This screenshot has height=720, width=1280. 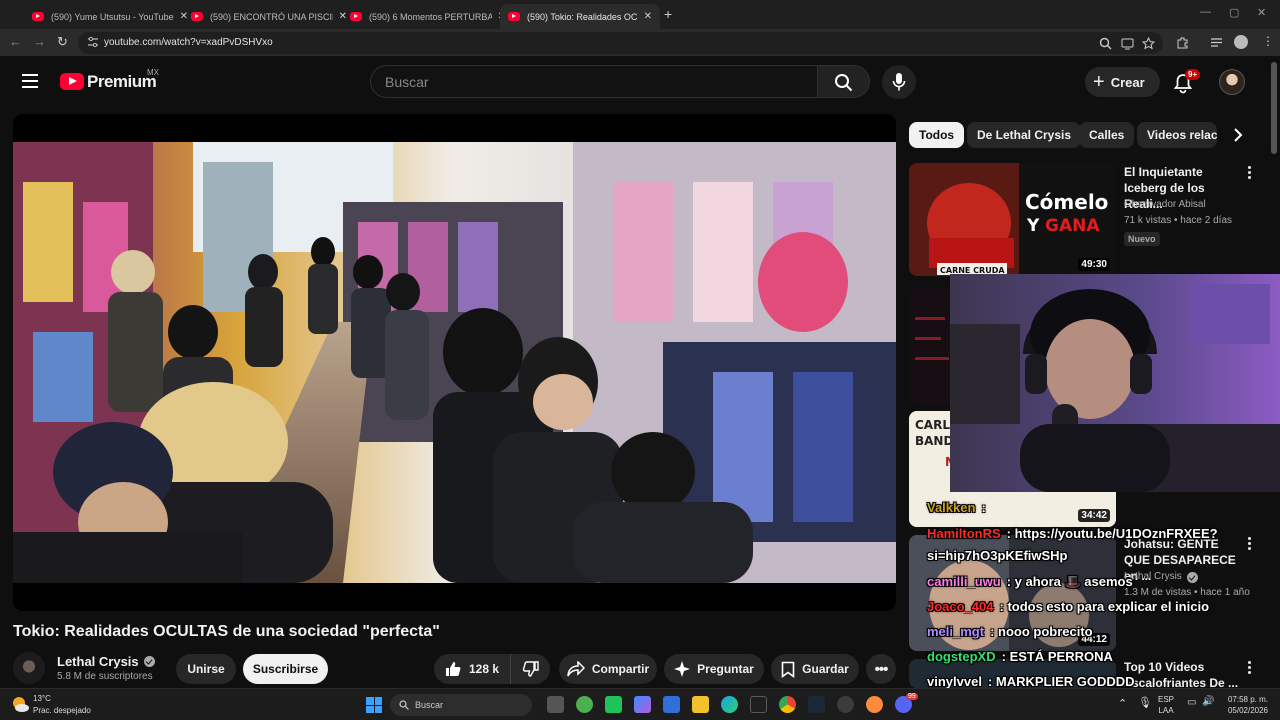 What do you see at coordinates (1245, 705) in the screenshot?
I see `clock: 07:58 p. m. 05/02/2026` at bounding box center [1245, 705].